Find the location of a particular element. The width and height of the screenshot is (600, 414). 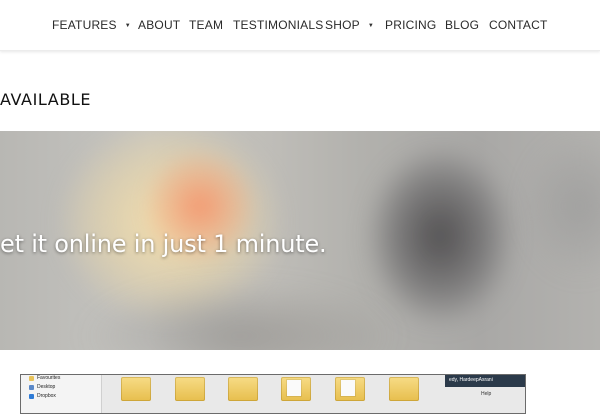

nav-item-label: PRICING is located at coordinates (411, 25).